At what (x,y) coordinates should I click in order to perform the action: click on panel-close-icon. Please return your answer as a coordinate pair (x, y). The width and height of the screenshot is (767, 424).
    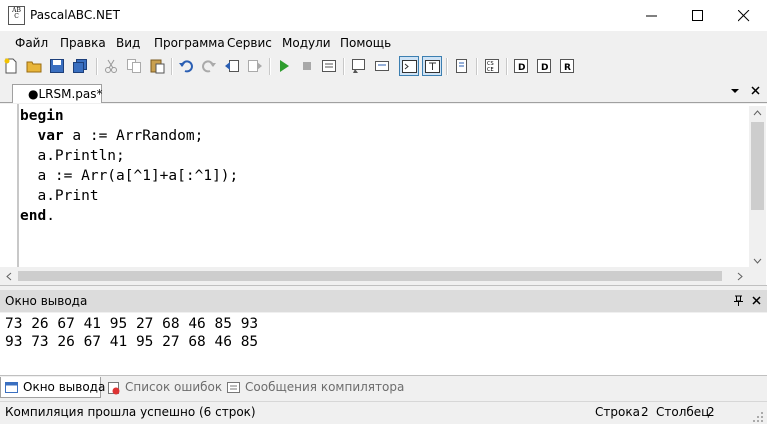
    Looking at the image, I should click on (756, 300).